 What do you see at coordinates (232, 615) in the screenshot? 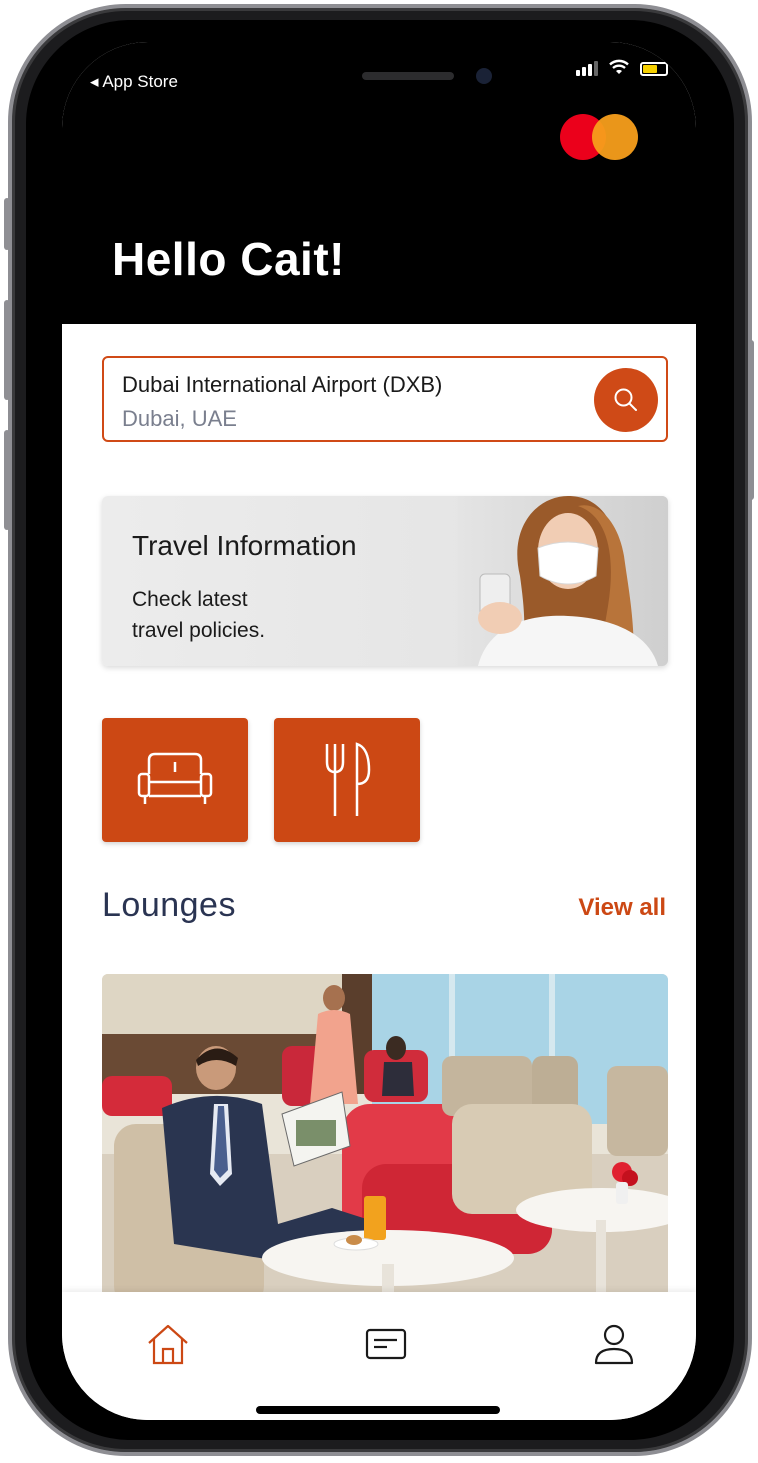
I see `travel-card-description: Check latest travel policies.` at bounding box center [232, 615].